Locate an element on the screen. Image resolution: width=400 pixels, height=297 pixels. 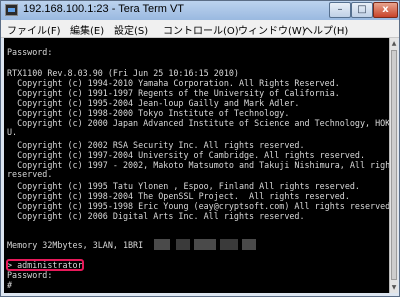
highlight-box is located at coordinates (45, 265).